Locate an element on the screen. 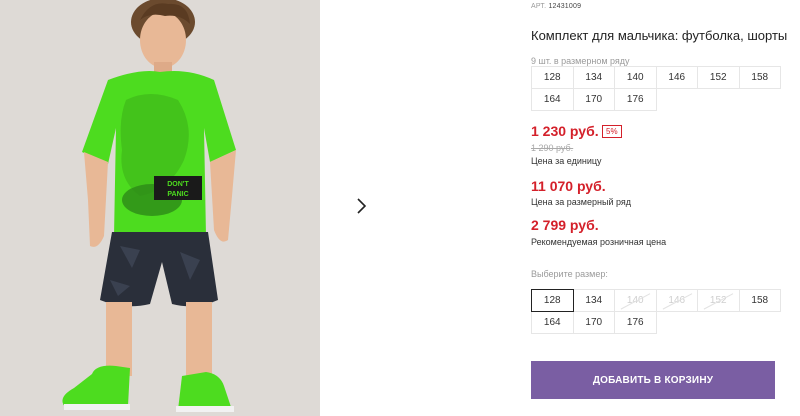  pack-size-cell: 176 is located at coordinates (635, 99).